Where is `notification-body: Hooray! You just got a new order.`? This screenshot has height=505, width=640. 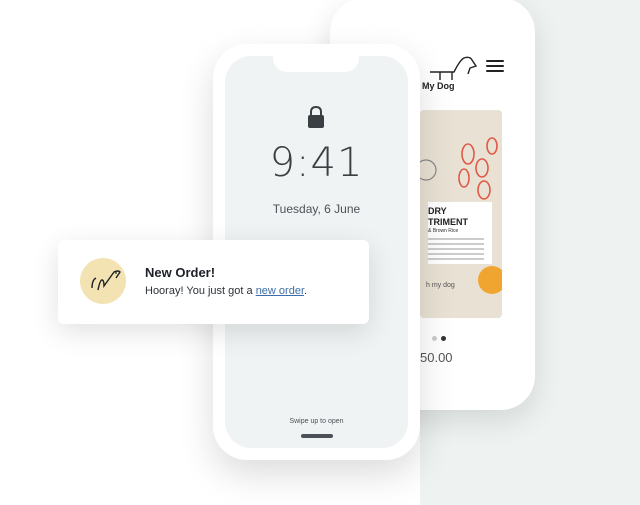
notification-body: Hooray! You just got a new order. is located at coordinates (226, 291).